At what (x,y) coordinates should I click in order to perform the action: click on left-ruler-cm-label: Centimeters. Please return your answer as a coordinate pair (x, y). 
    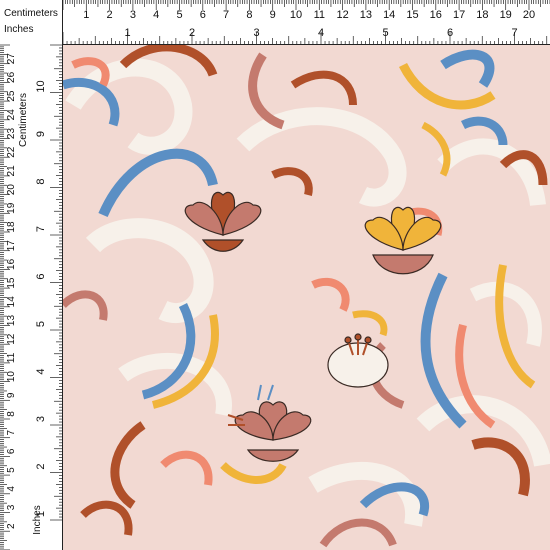
    Looking at the image, I should click on (23, 120).